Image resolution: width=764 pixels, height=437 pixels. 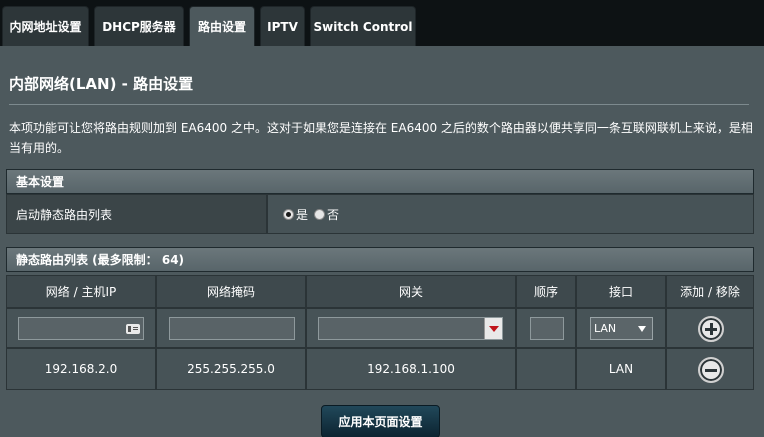 What do you see at coordinates (101, 84) in the screenshot?
I see `page-title: 内部网络(LAN) - 路由设置` at bounding box center [101, 84].